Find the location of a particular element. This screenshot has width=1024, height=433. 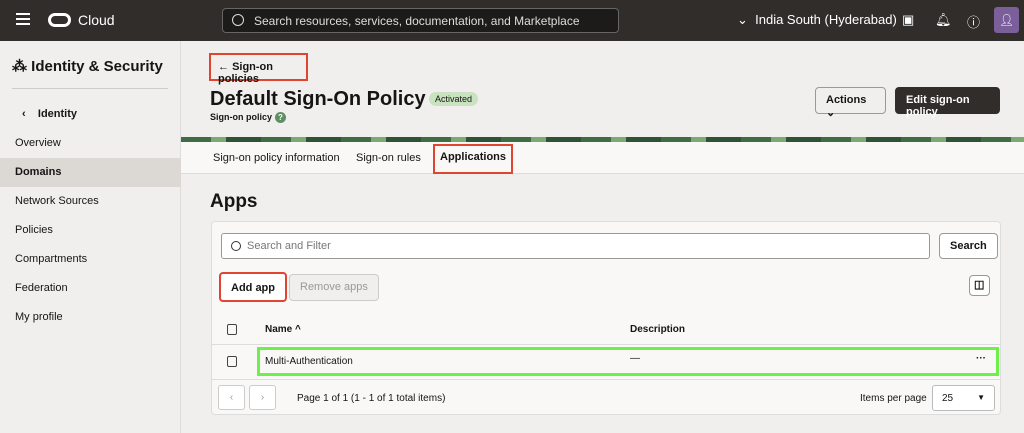

sidebar-item-policies: Policies is located at coordinates (90, 230).